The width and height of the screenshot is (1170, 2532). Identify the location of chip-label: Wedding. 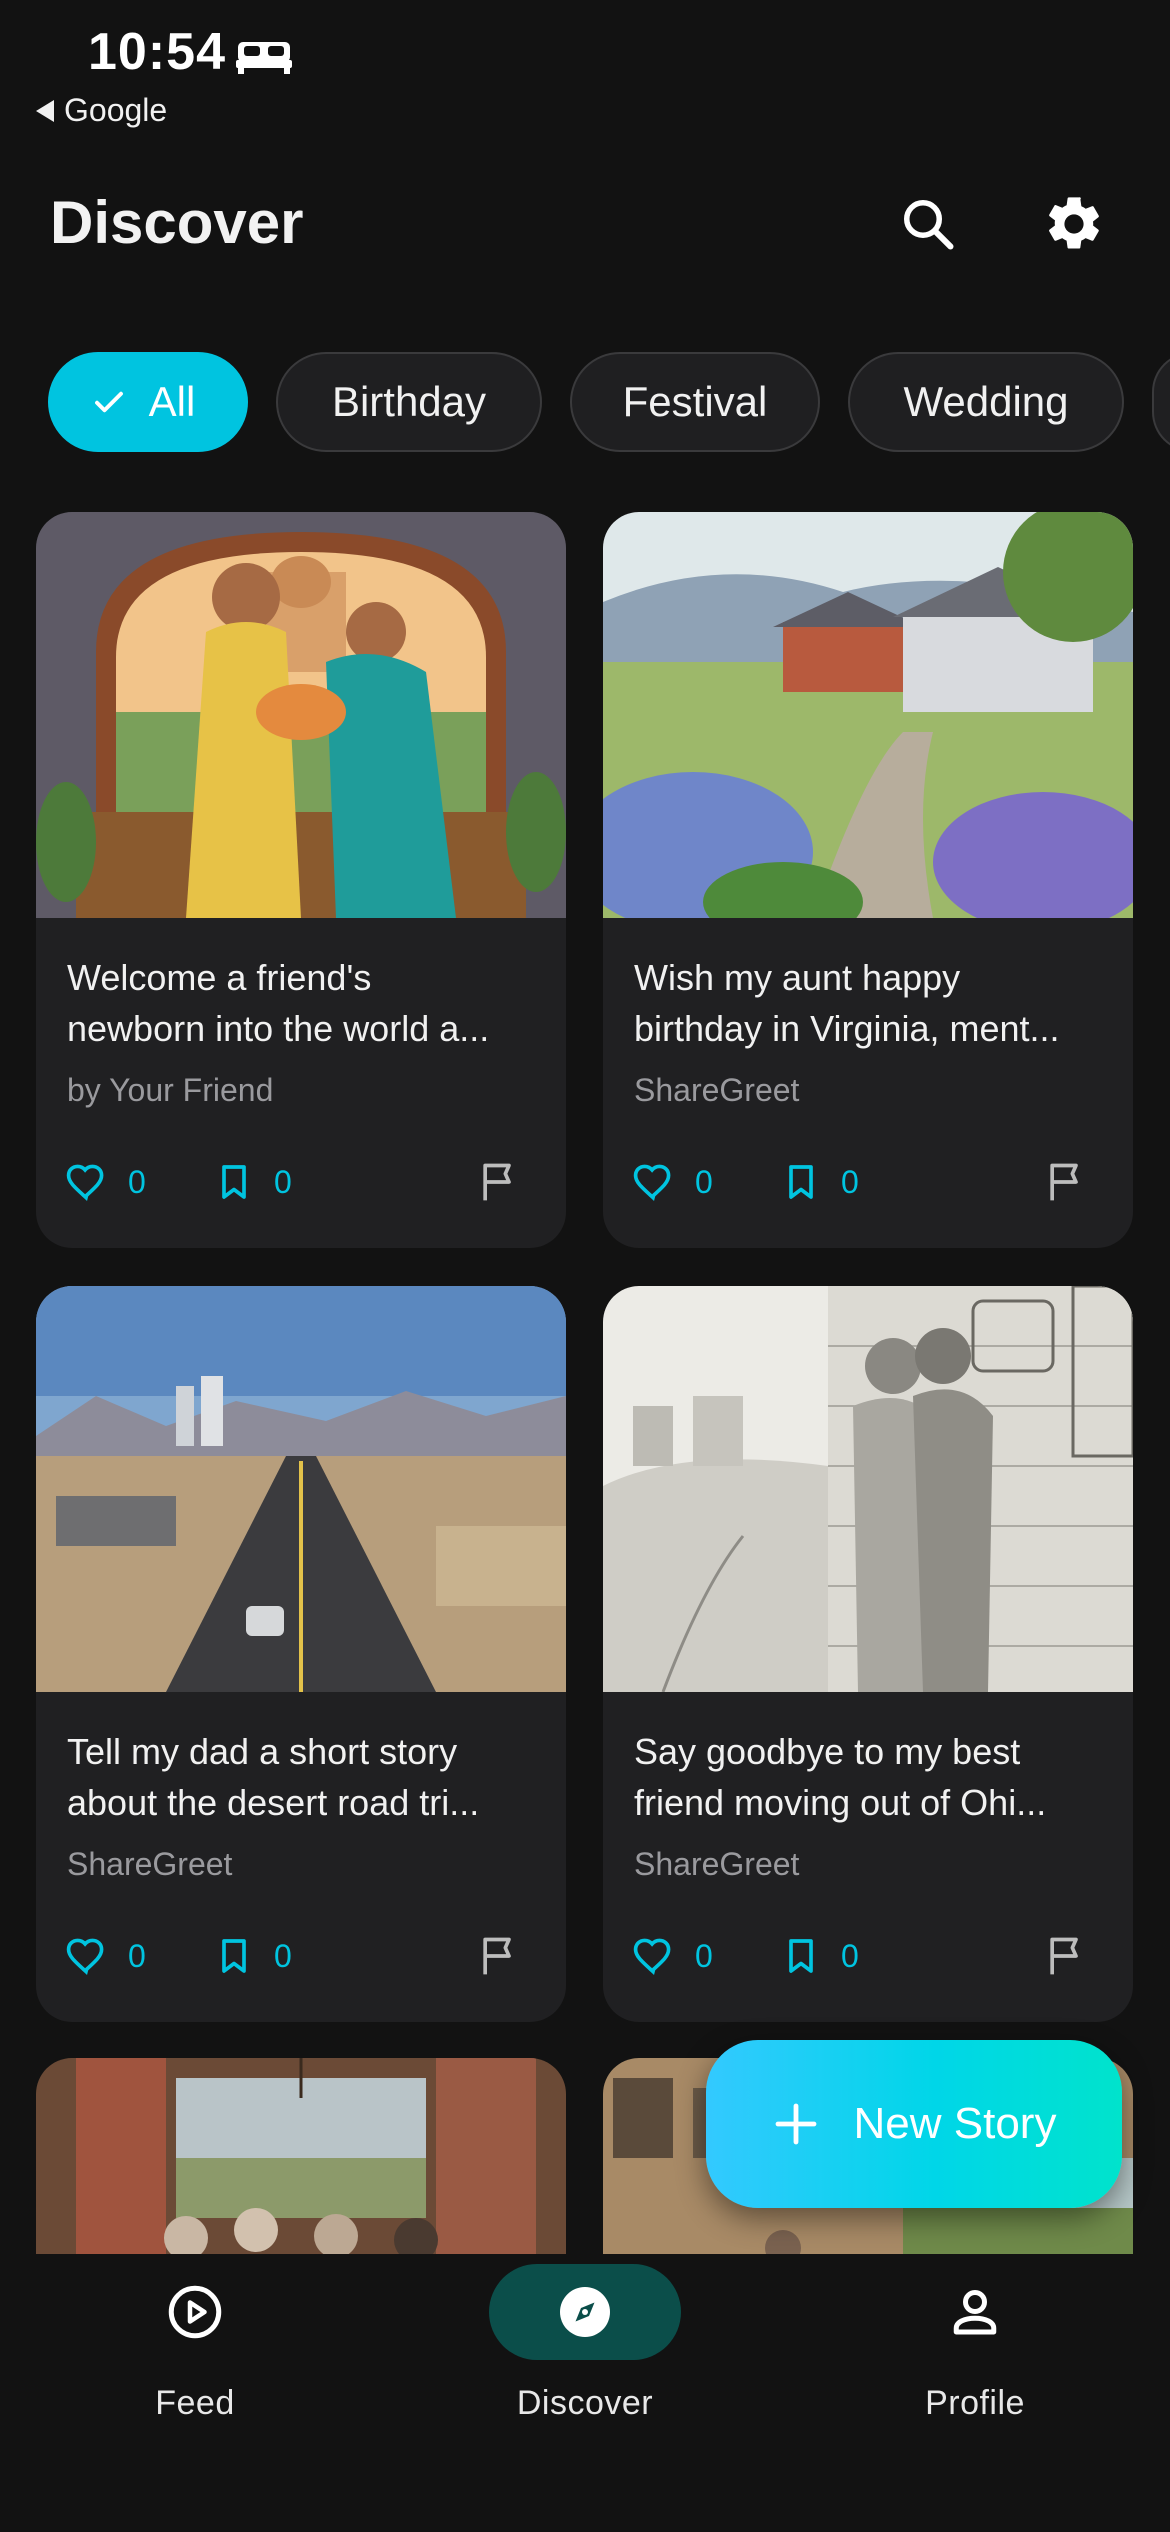
(986, 401).